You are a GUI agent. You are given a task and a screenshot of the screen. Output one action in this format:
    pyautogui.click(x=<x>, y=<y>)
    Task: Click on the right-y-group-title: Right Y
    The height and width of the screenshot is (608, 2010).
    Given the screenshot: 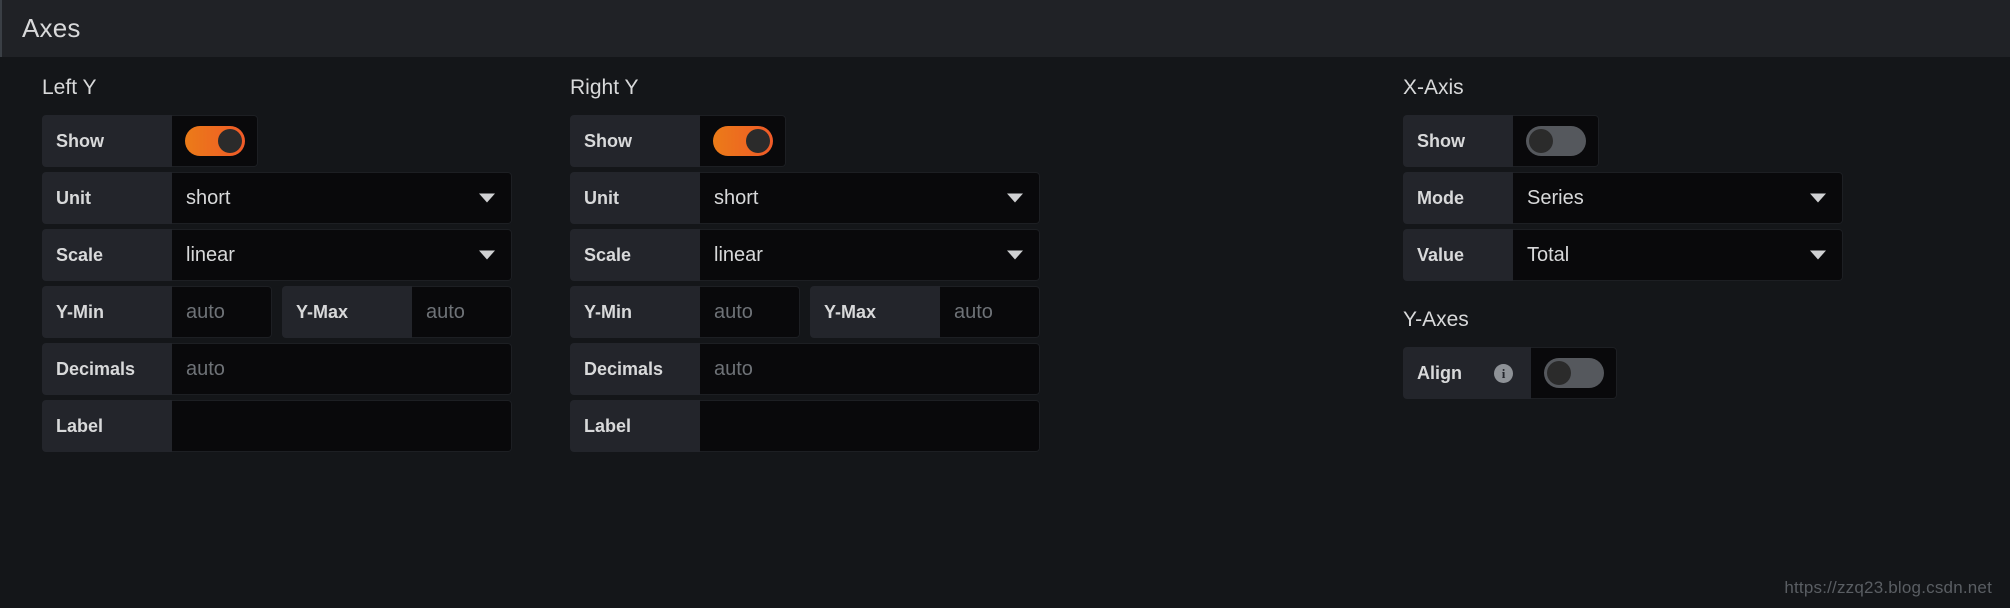 What is the action you would take?
    pyautogui.click(x=604, y=87)
    